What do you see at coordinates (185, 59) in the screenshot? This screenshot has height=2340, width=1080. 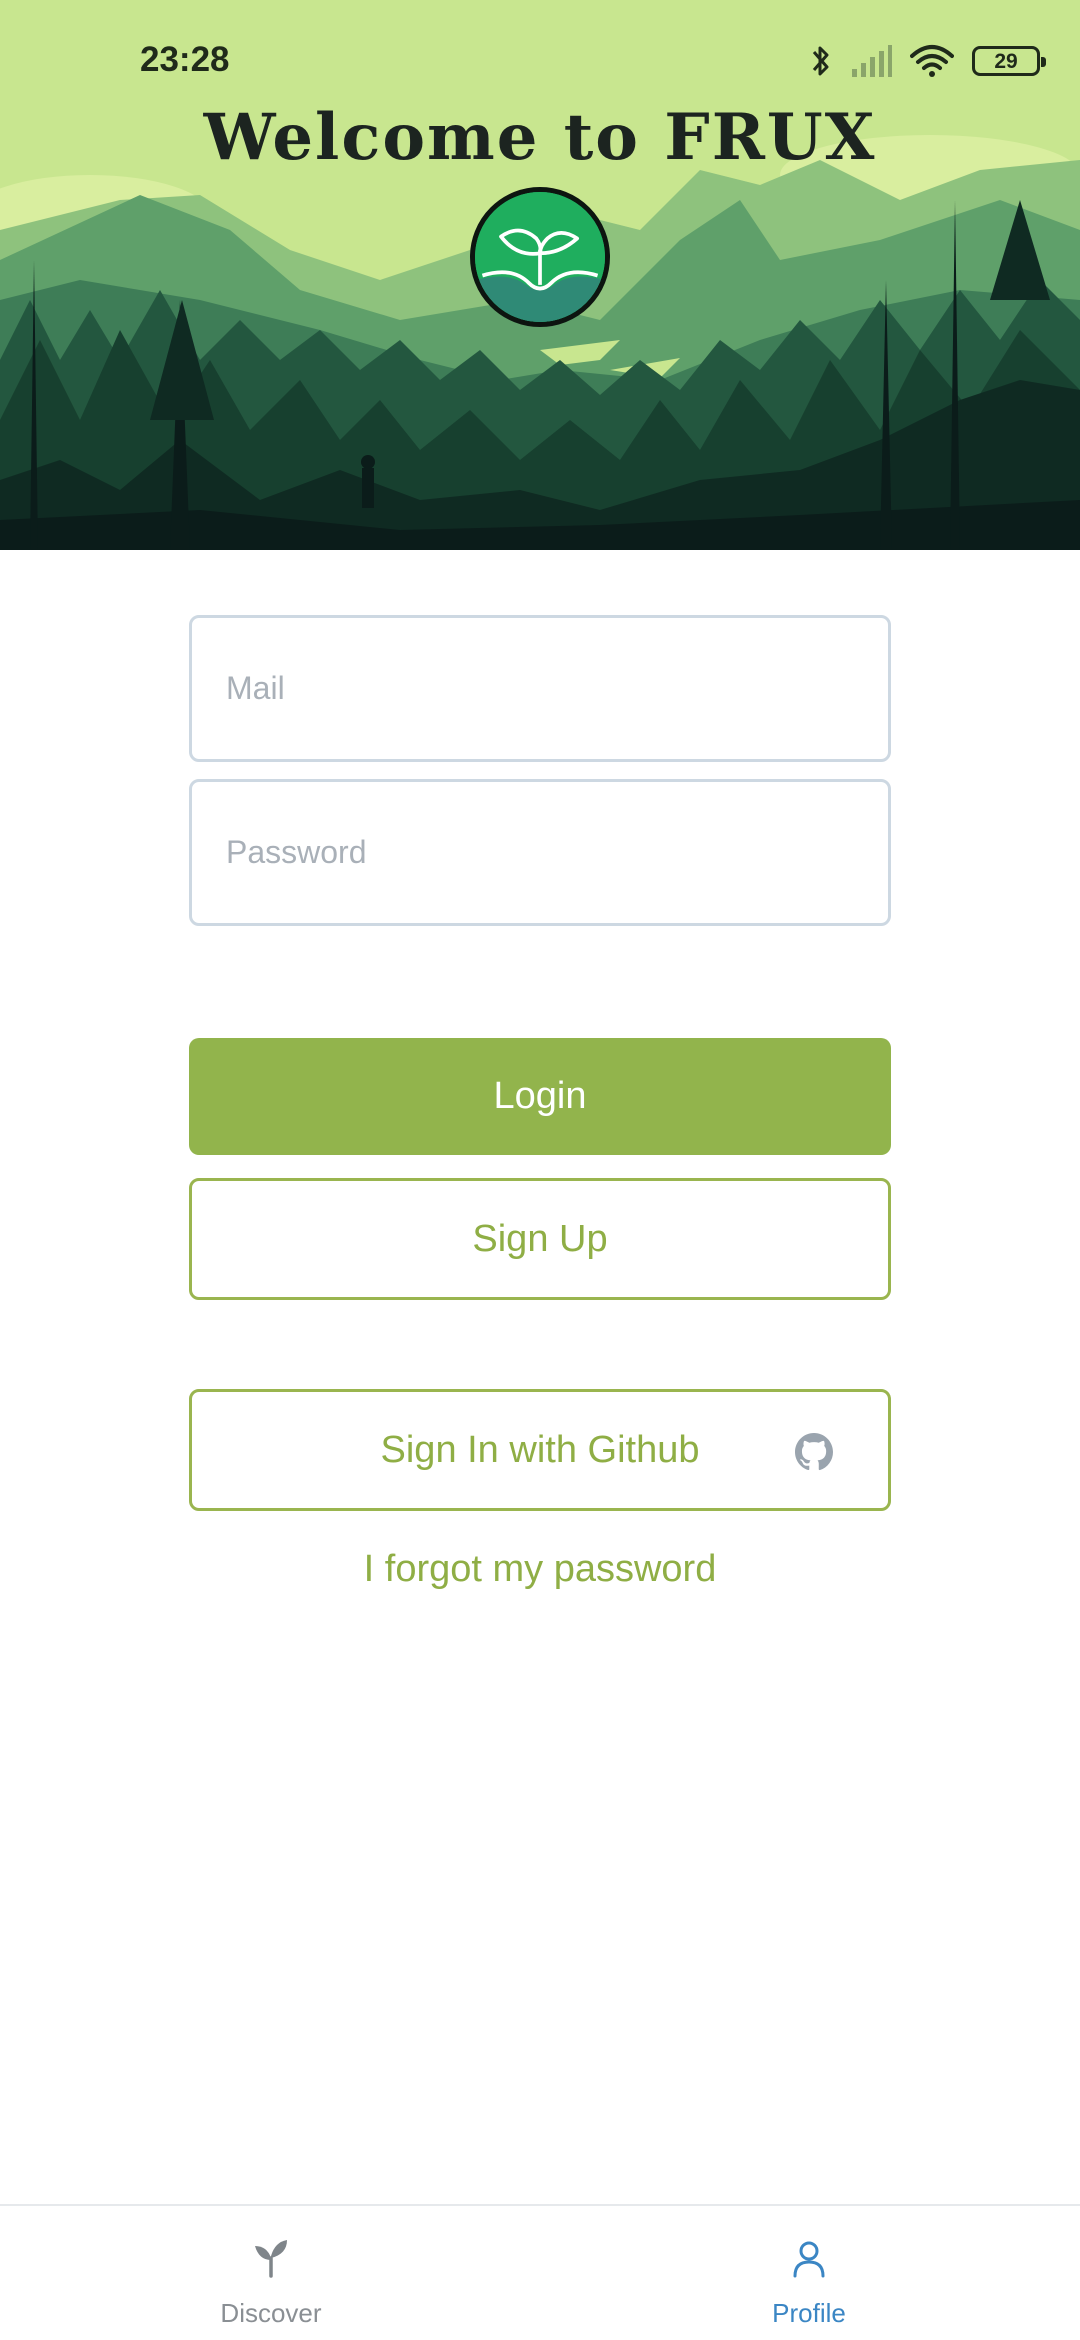 I see `status-time: 23:28` at bounding box center [185, 59].